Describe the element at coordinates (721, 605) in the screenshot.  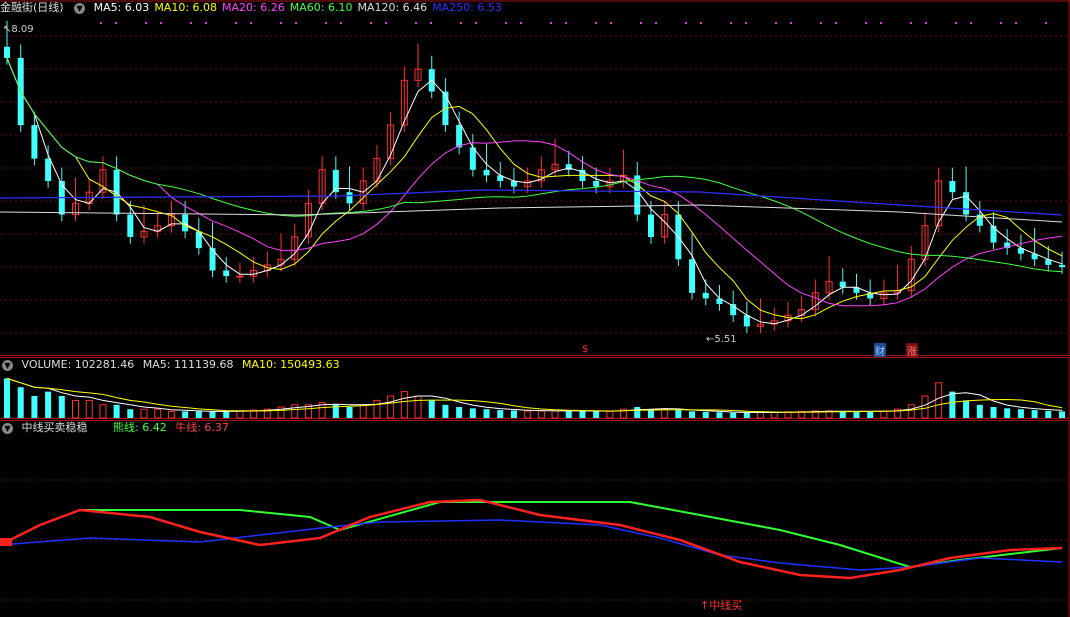
I see `buy-signal-label: ↑中线买` at that location.